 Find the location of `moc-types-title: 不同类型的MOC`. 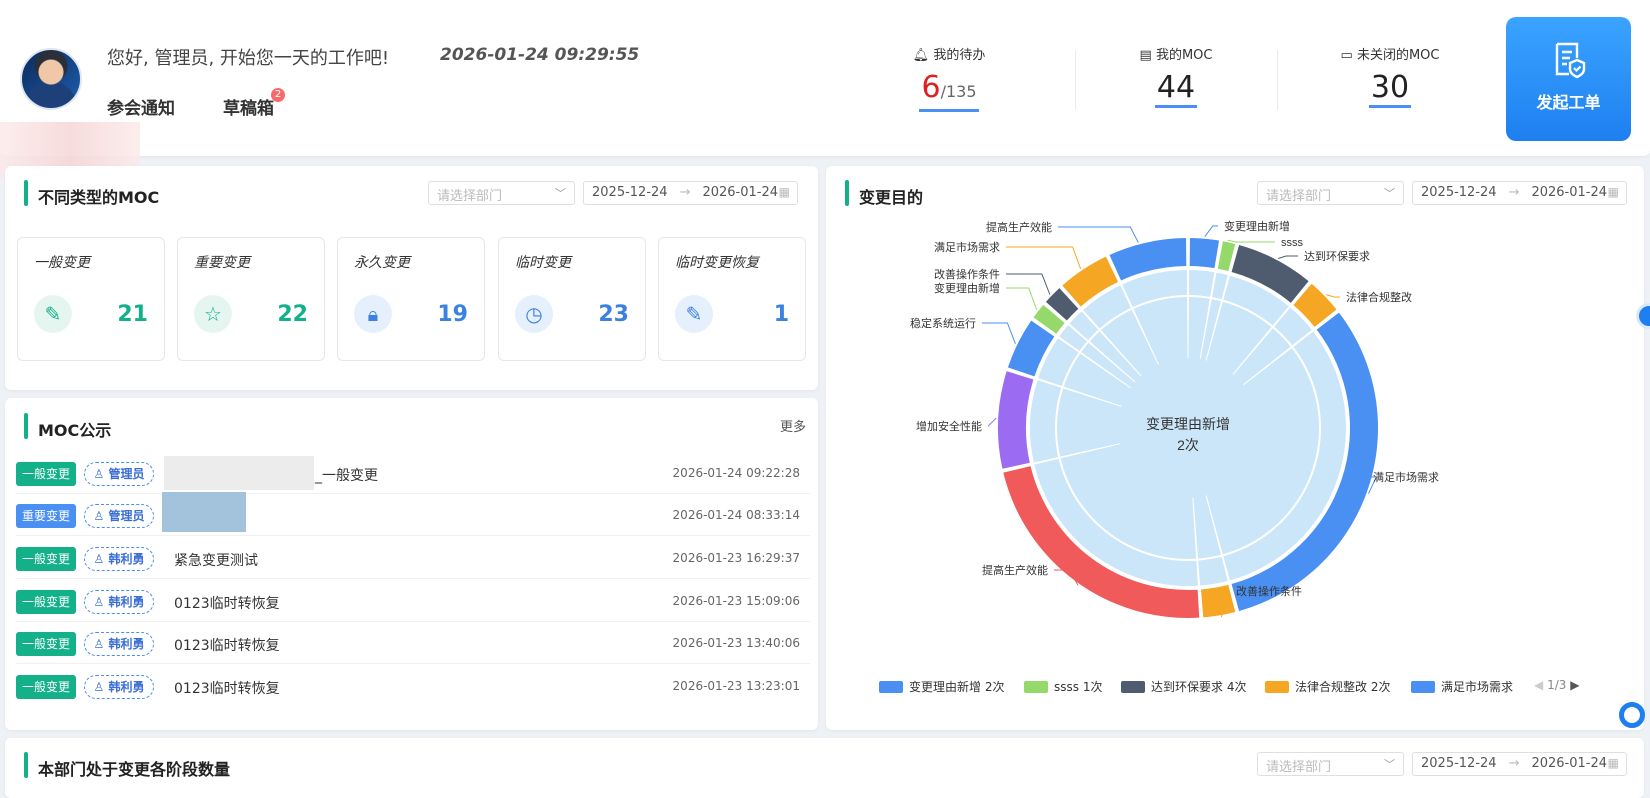

moc-types-title: 不同类型的MOC is located at coordinates (91, 194).